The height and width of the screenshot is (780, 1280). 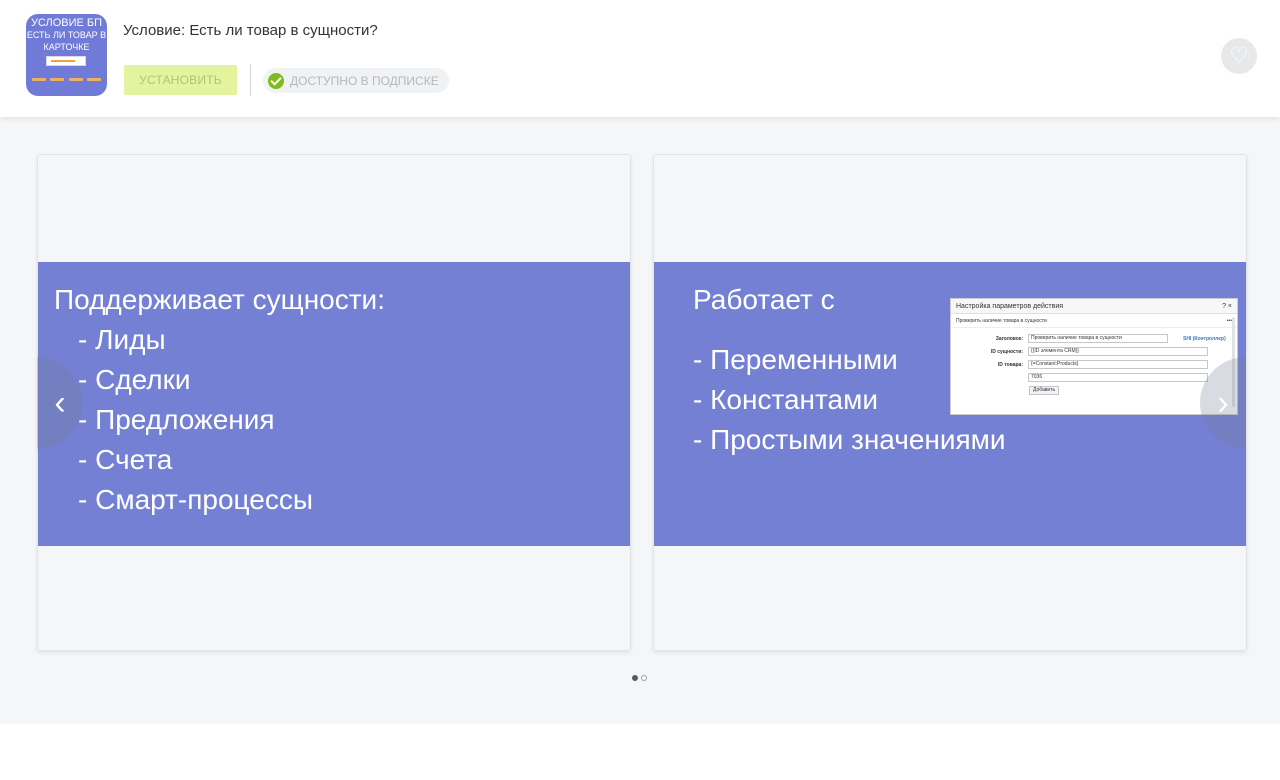 What do you see at coordinates (176, 419) in the screenshot?
I see `slide-bullet: - Предложения` at bounding box center [176, 419].